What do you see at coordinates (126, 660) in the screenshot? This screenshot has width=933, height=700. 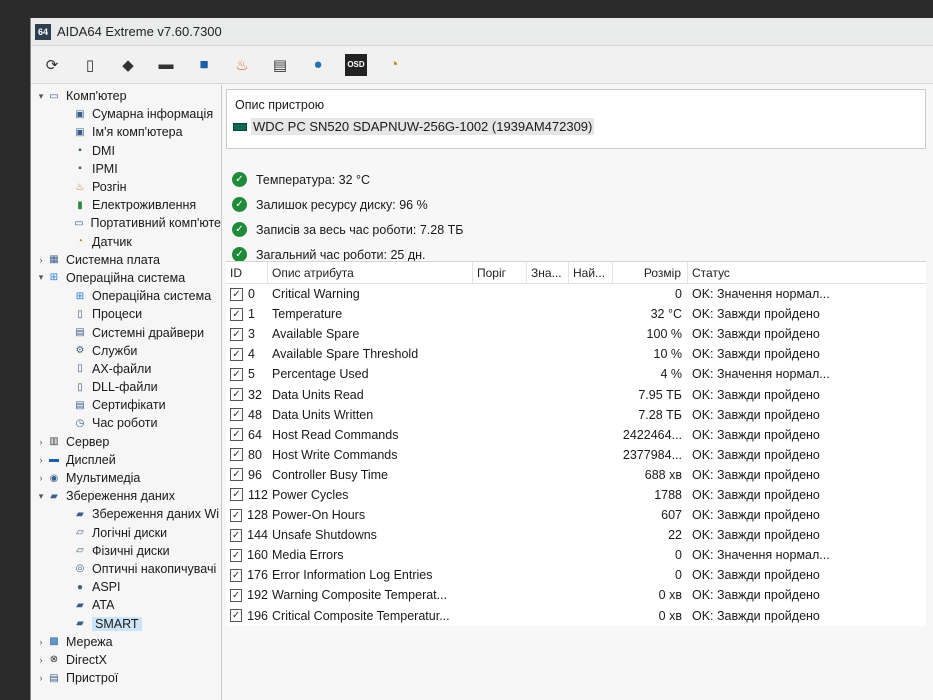 I see `tree-item: › ⊗ DirectX` at bounding box center [126, 660].